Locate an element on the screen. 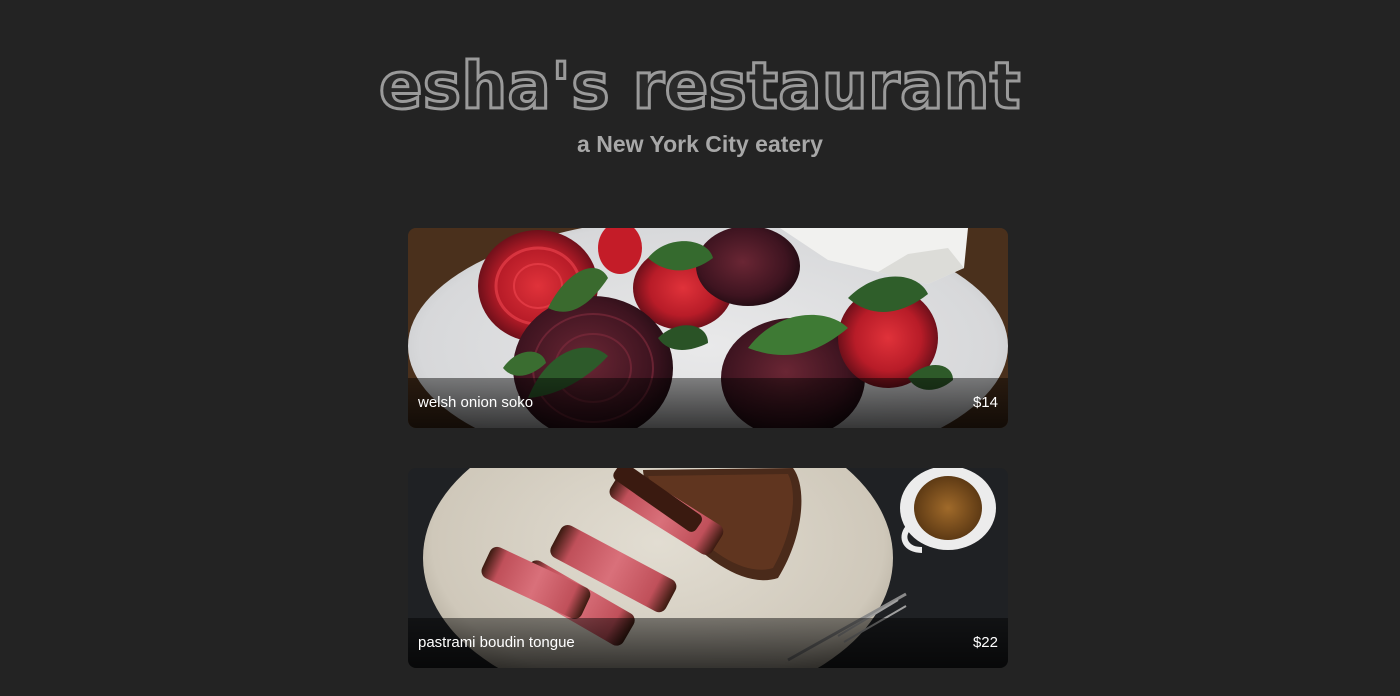 The width and height of the screenshot is (1400, 696). menu-item-card: welsh onion soko $14 is located at coordinates (708, 328).